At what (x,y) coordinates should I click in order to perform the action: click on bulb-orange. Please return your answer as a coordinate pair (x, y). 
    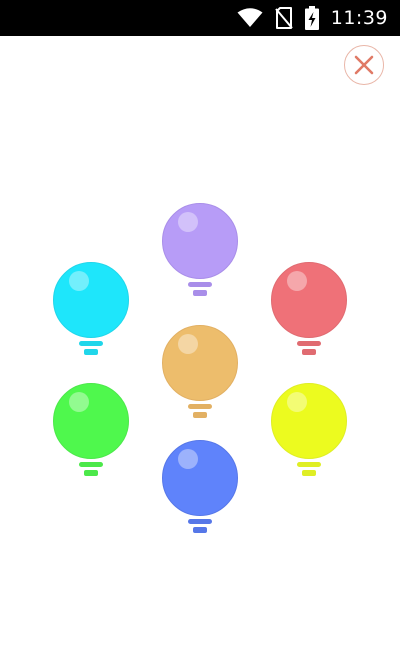
    Looking at the image, I should click on (200, 375).